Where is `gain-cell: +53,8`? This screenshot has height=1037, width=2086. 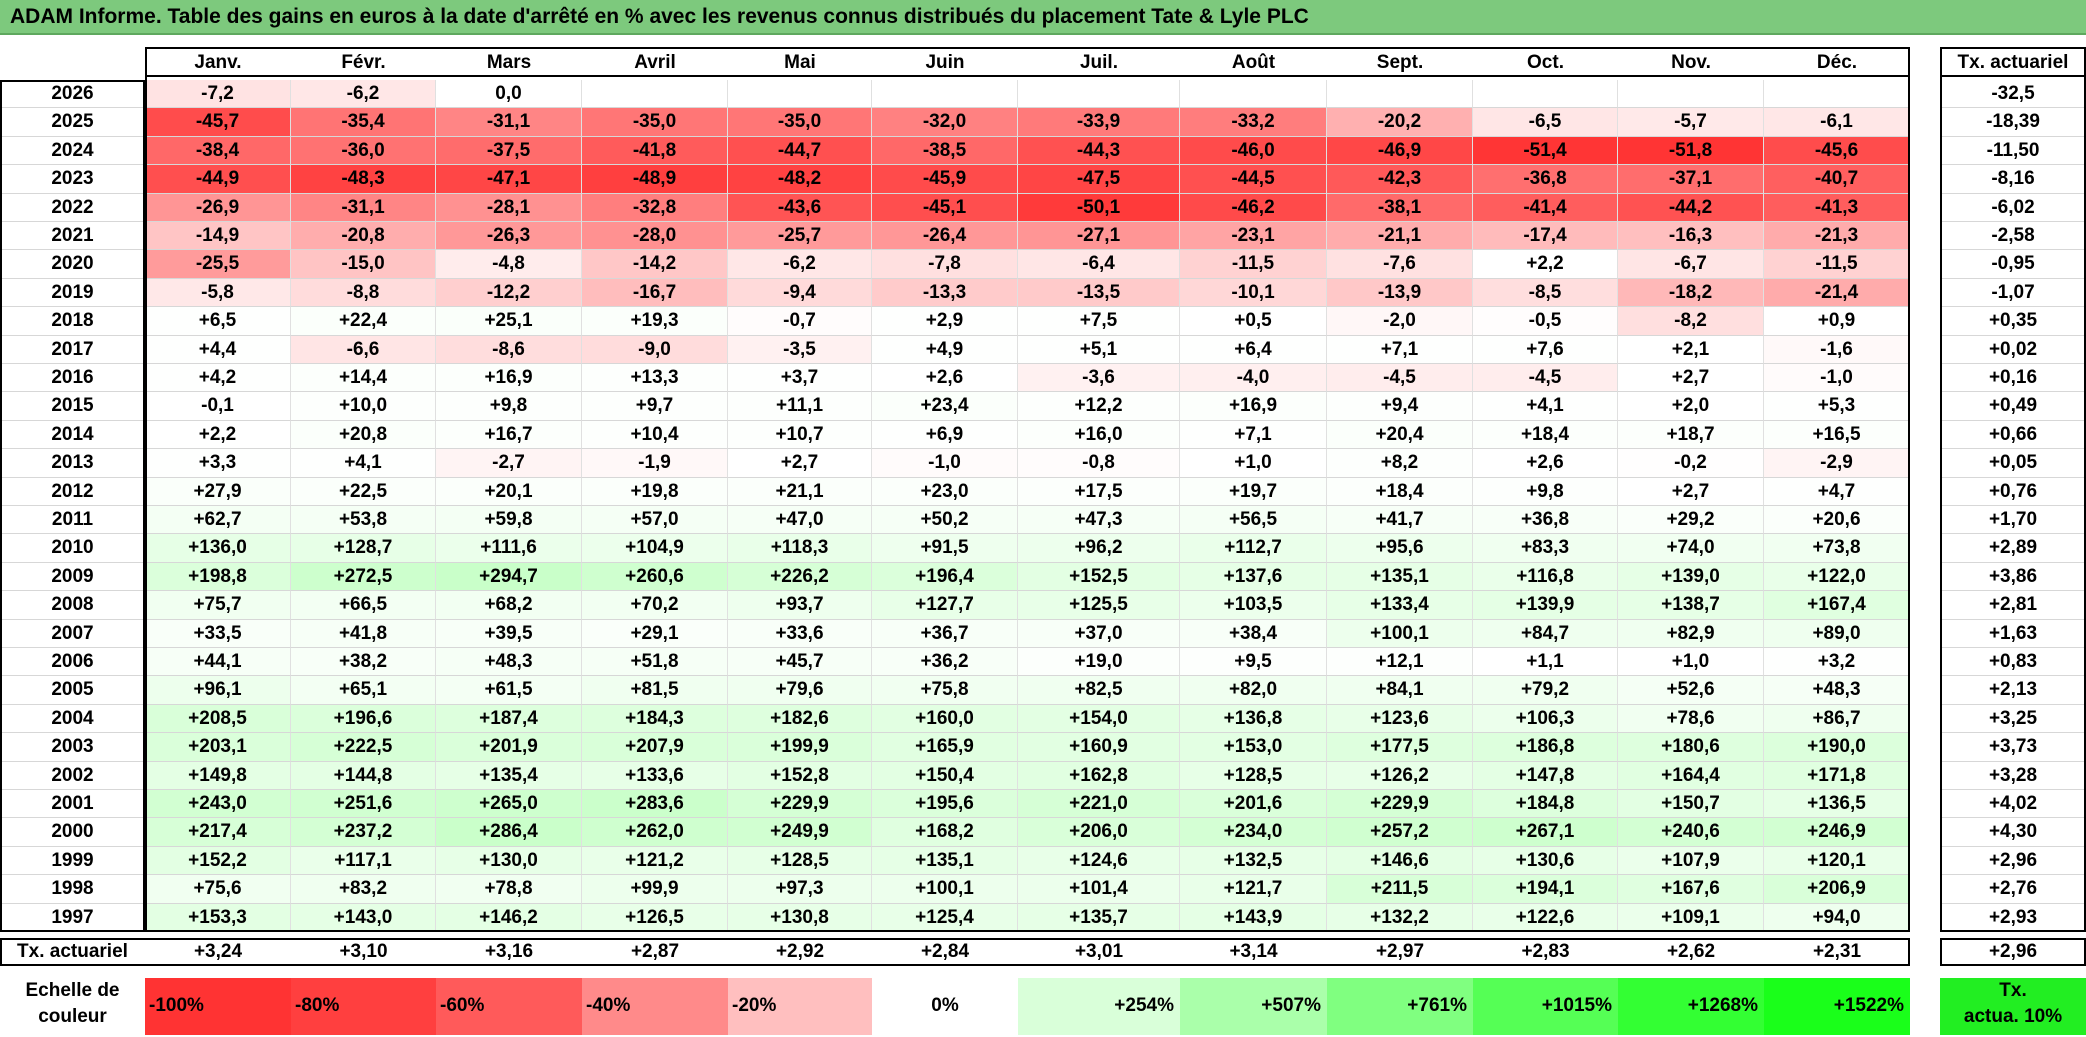 gain-cell: +53,8 is located at coordinates (363, 520).